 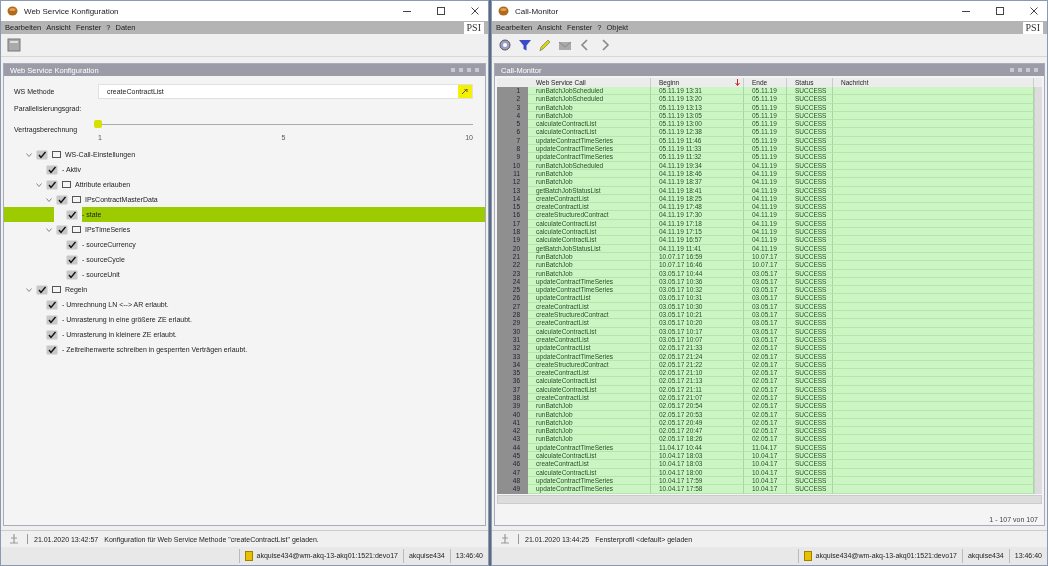 What do you see at coordinates (72, 11) in the screenshot?
I see `window-title: Web Service Konfiguration` at bounding box center [72, 11].